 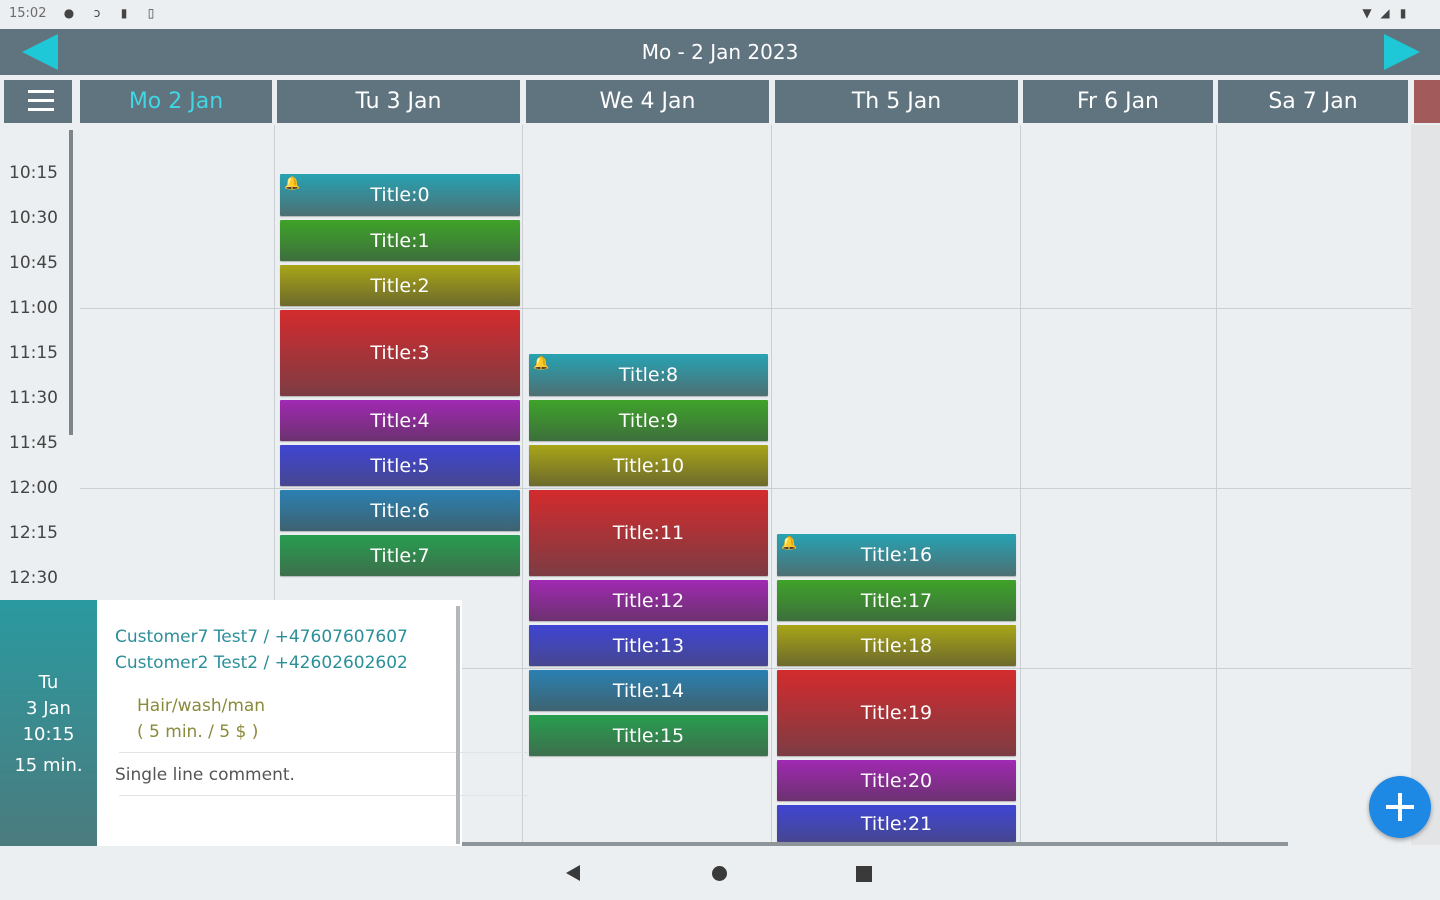 I want to click on time-label: 12:00, so click(x=33, y=488).